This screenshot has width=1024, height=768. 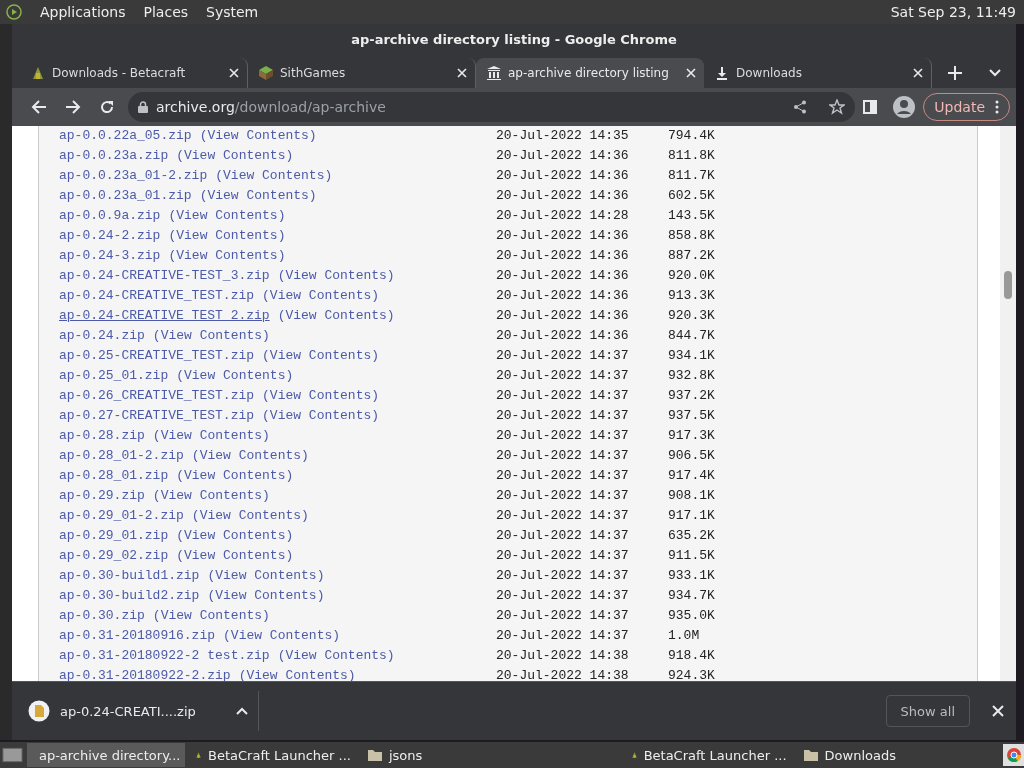 I want to click on file-link: ap-0.31-20180922-2.zip, so click(x=145, y=675).